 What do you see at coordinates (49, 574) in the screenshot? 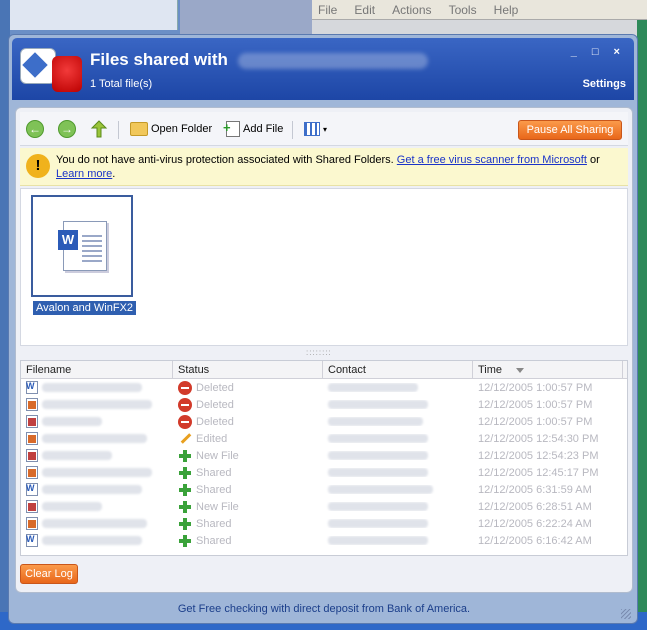
I see `clear-log-button: Clear Log` at bounding box center [49, 574].